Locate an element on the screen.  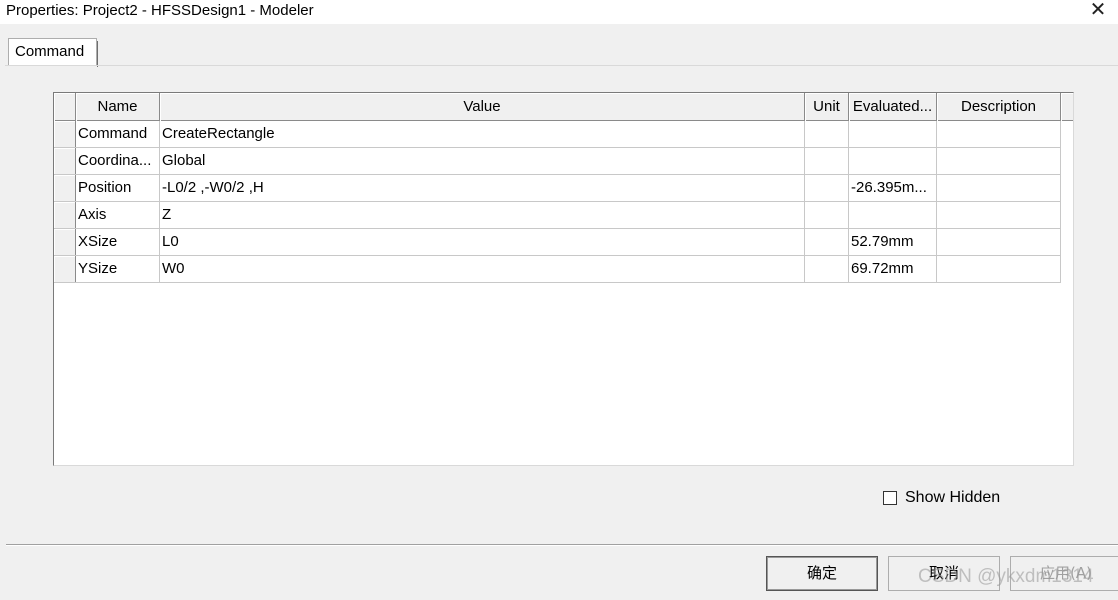
grid-header: Name Value Unit Evaluated... Description is located at coordinates (563, 107).